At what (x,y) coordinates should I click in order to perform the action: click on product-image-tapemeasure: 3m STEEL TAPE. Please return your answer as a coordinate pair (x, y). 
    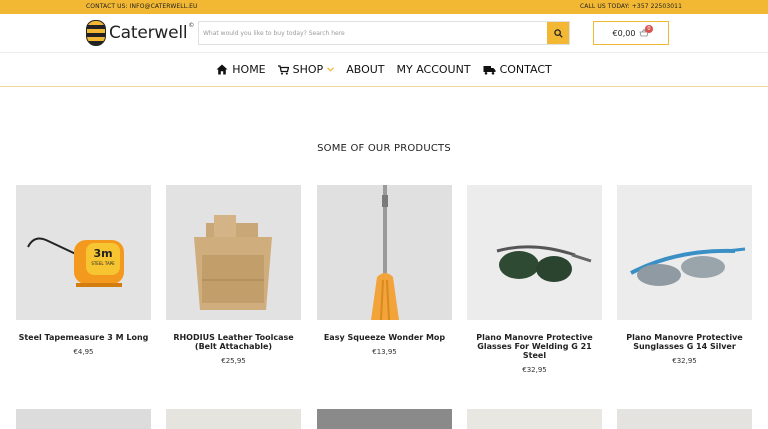
    Looking at the image, I should click on (83, 252).